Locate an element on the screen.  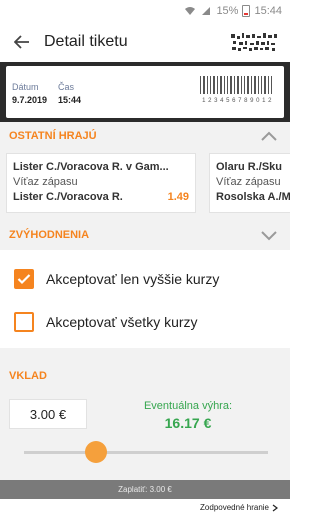
chevron-down-icon is located at coordinates (269, 236).